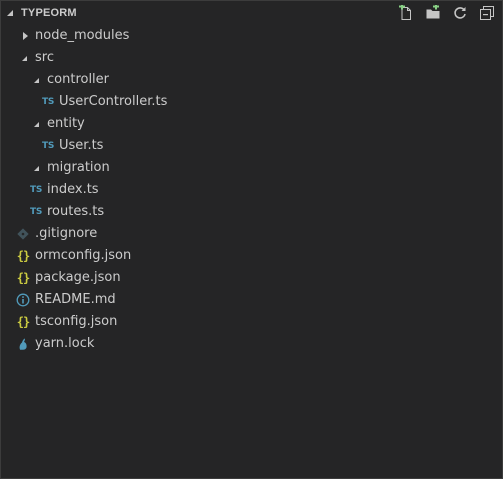  What do you see at coordinates (66, 233) in the screenshot?
I see `tree-item-label: .gitignore` at bounding box center [66, 233].